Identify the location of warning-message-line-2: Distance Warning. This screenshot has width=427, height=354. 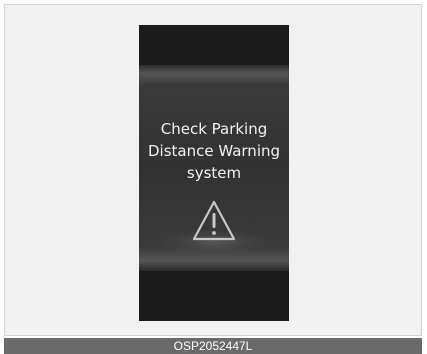
(214, 151).